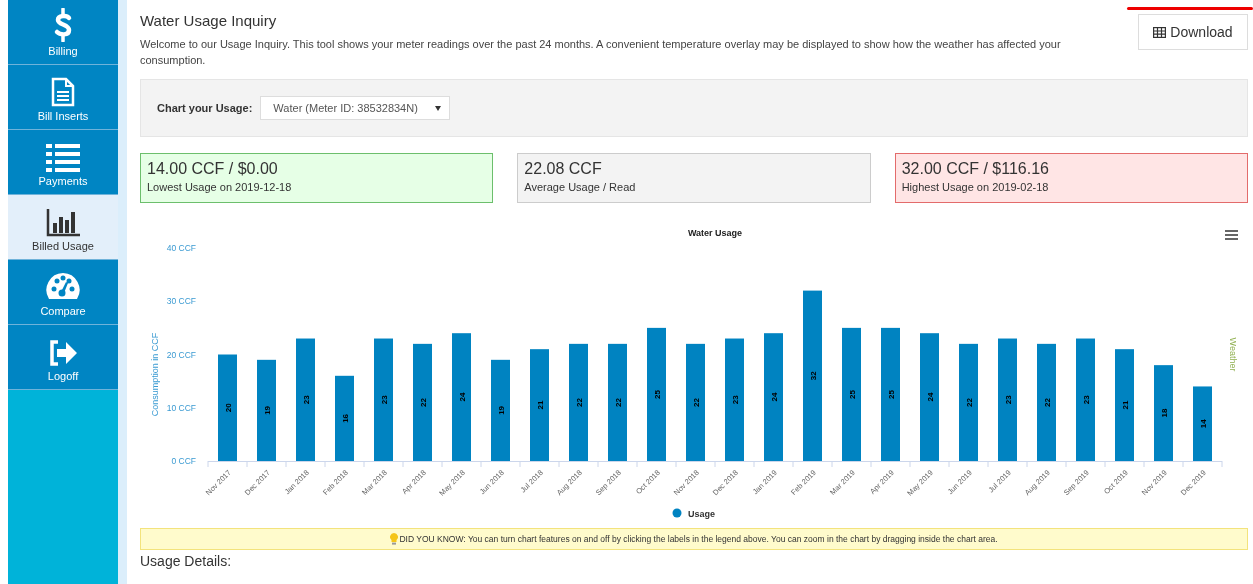  I want to click on bar-chart-icon, so click(63, 223).